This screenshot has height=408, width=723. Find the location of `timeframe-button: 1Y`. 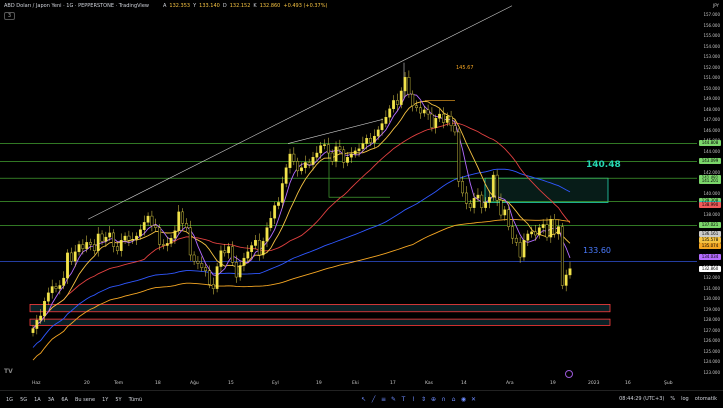

timeframe-button: 1Y is located at coordinates (105, 400).